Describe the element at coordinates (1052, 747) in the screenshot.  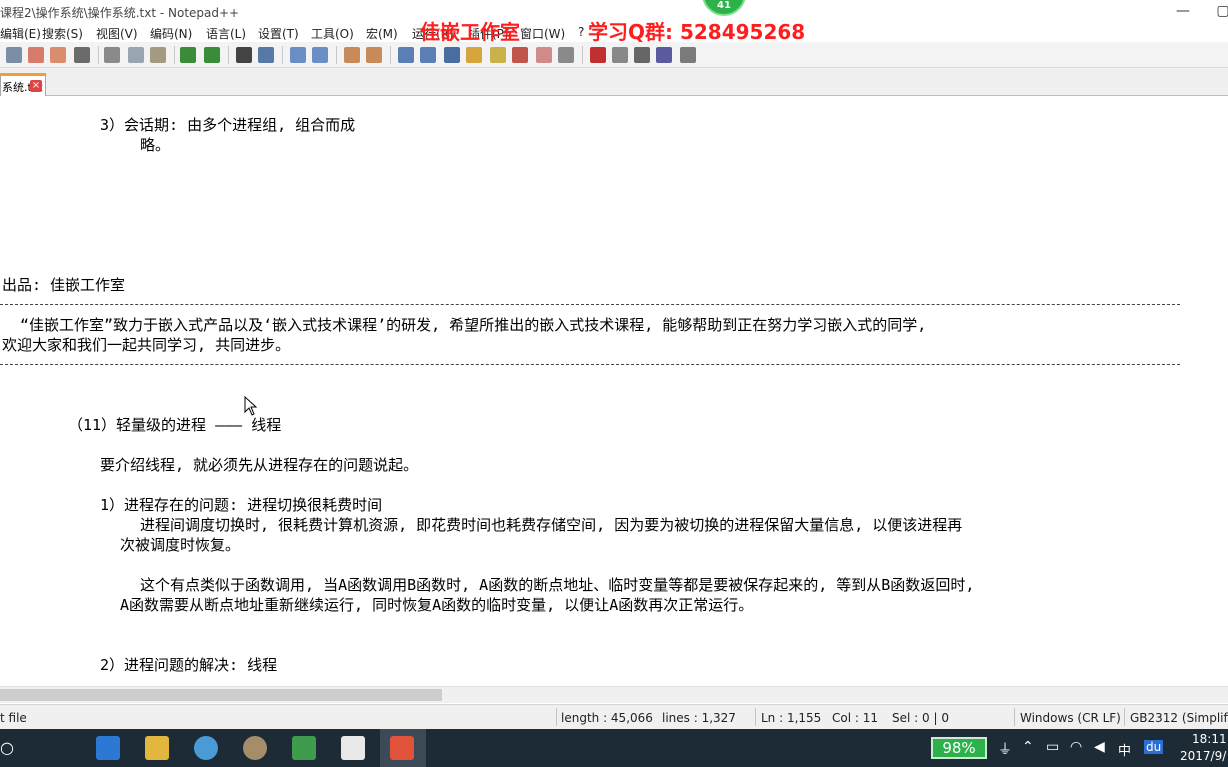
I see `network-icon: ▭` at that location.